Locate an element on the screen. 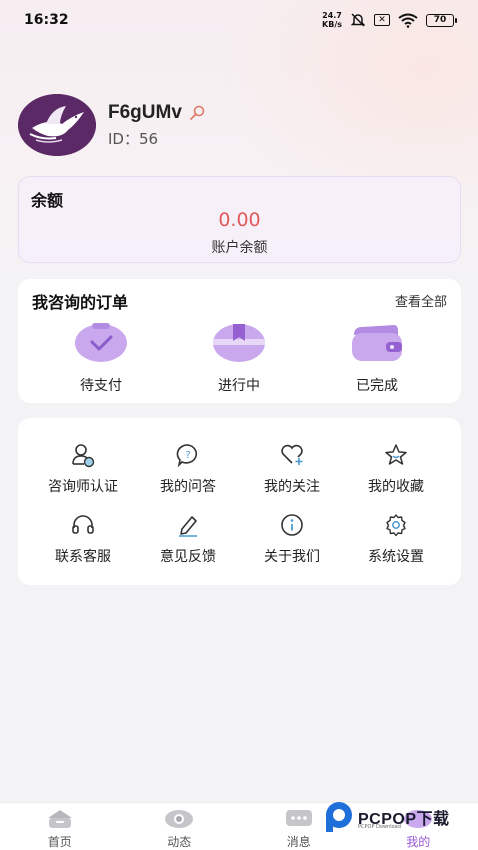  wifi-icon is located at coordinates (408, 20).